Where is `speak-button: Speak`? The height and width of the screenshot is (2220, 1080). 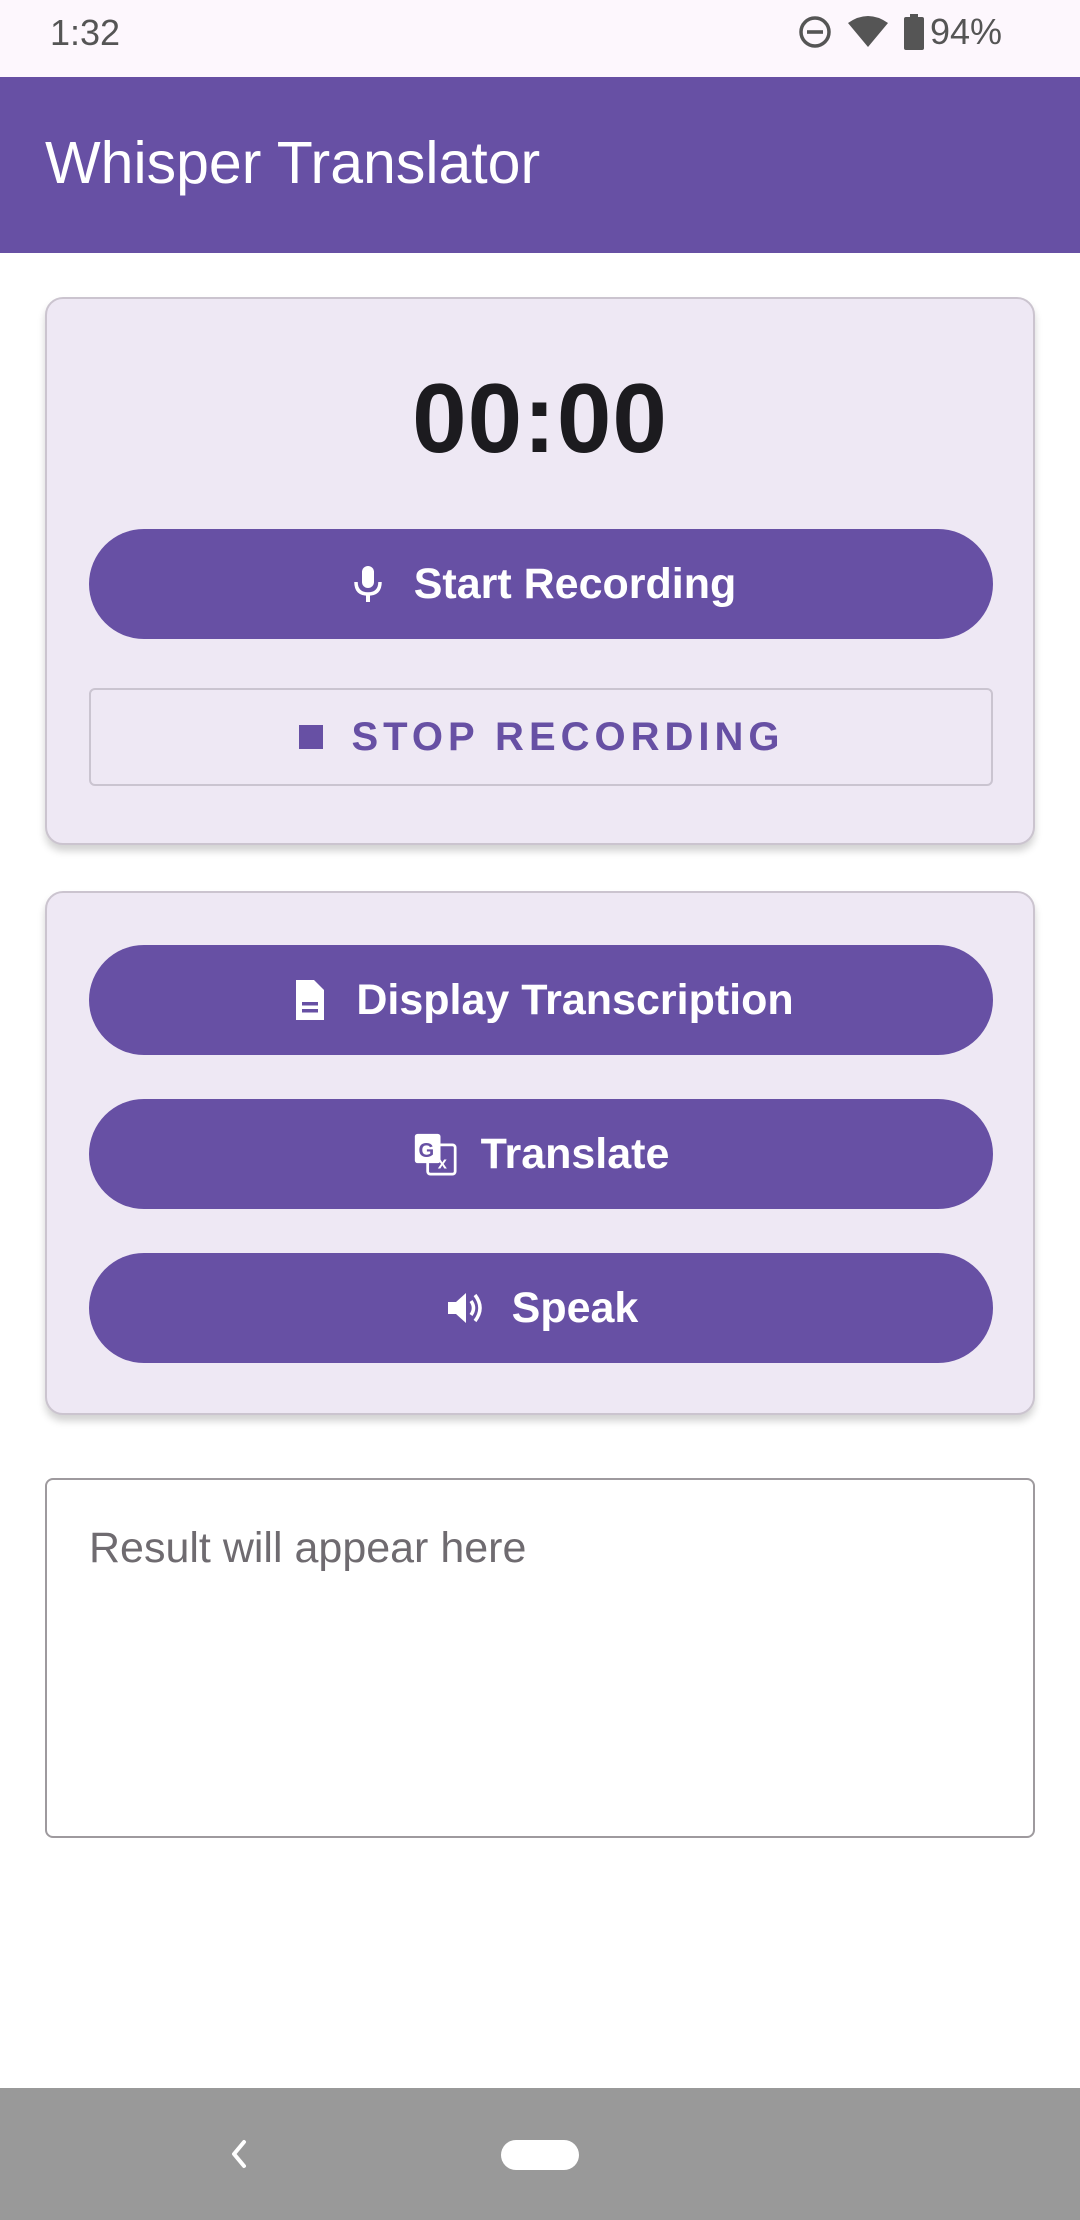
speak-button: Speak is located at coordinates (541, 1308).